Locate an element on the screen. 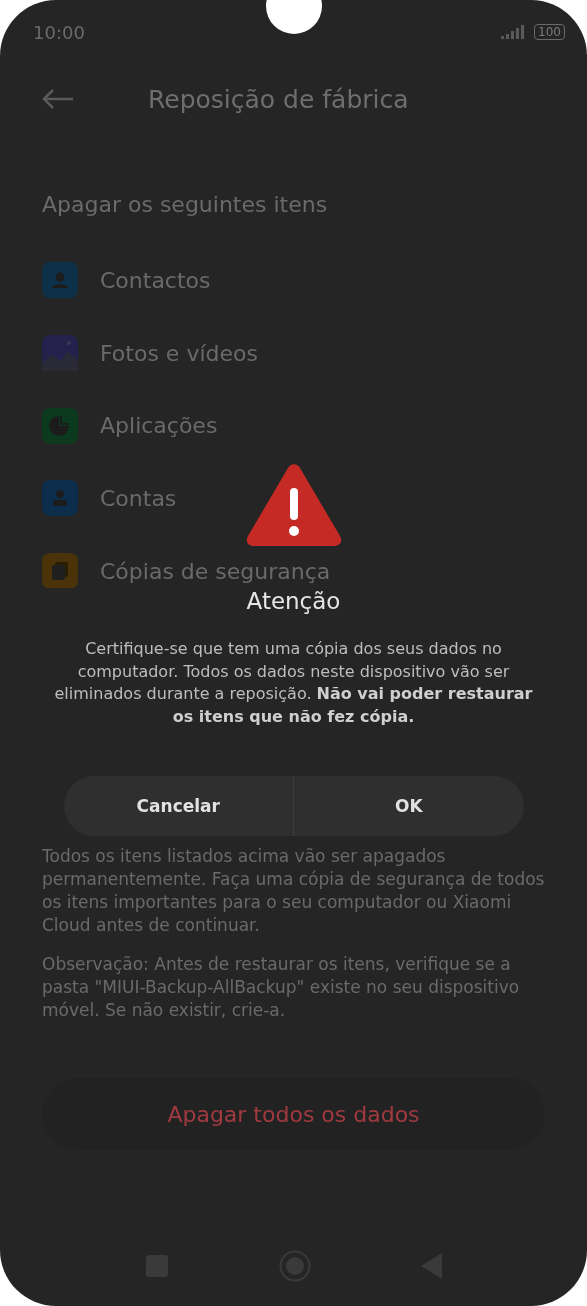 The height and width of the screenshot is (1306, 587). item-label: Contas is located at coordinates (138, 498).